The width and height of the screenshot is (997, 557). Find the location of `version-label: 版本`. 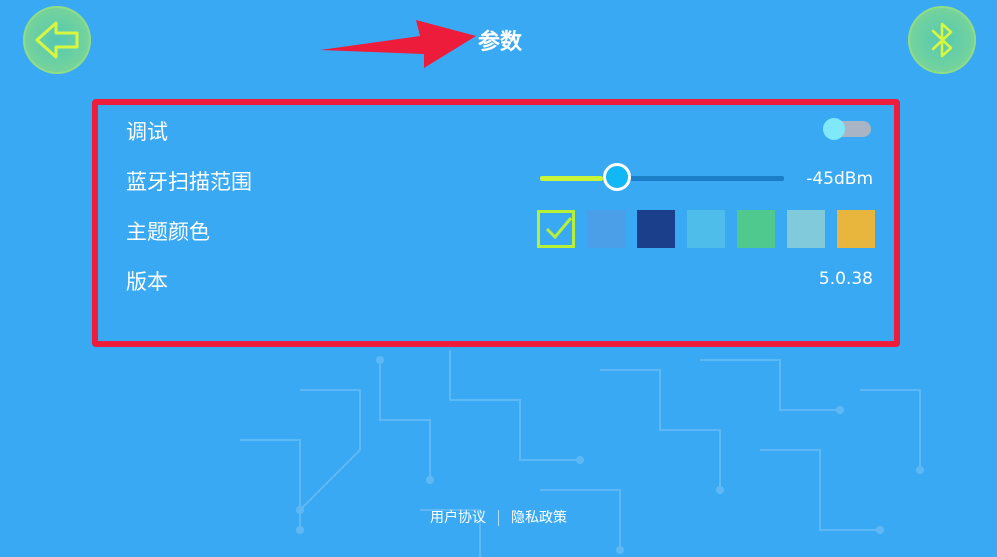

version-label: 版本 is located at coordinates (147, 282).